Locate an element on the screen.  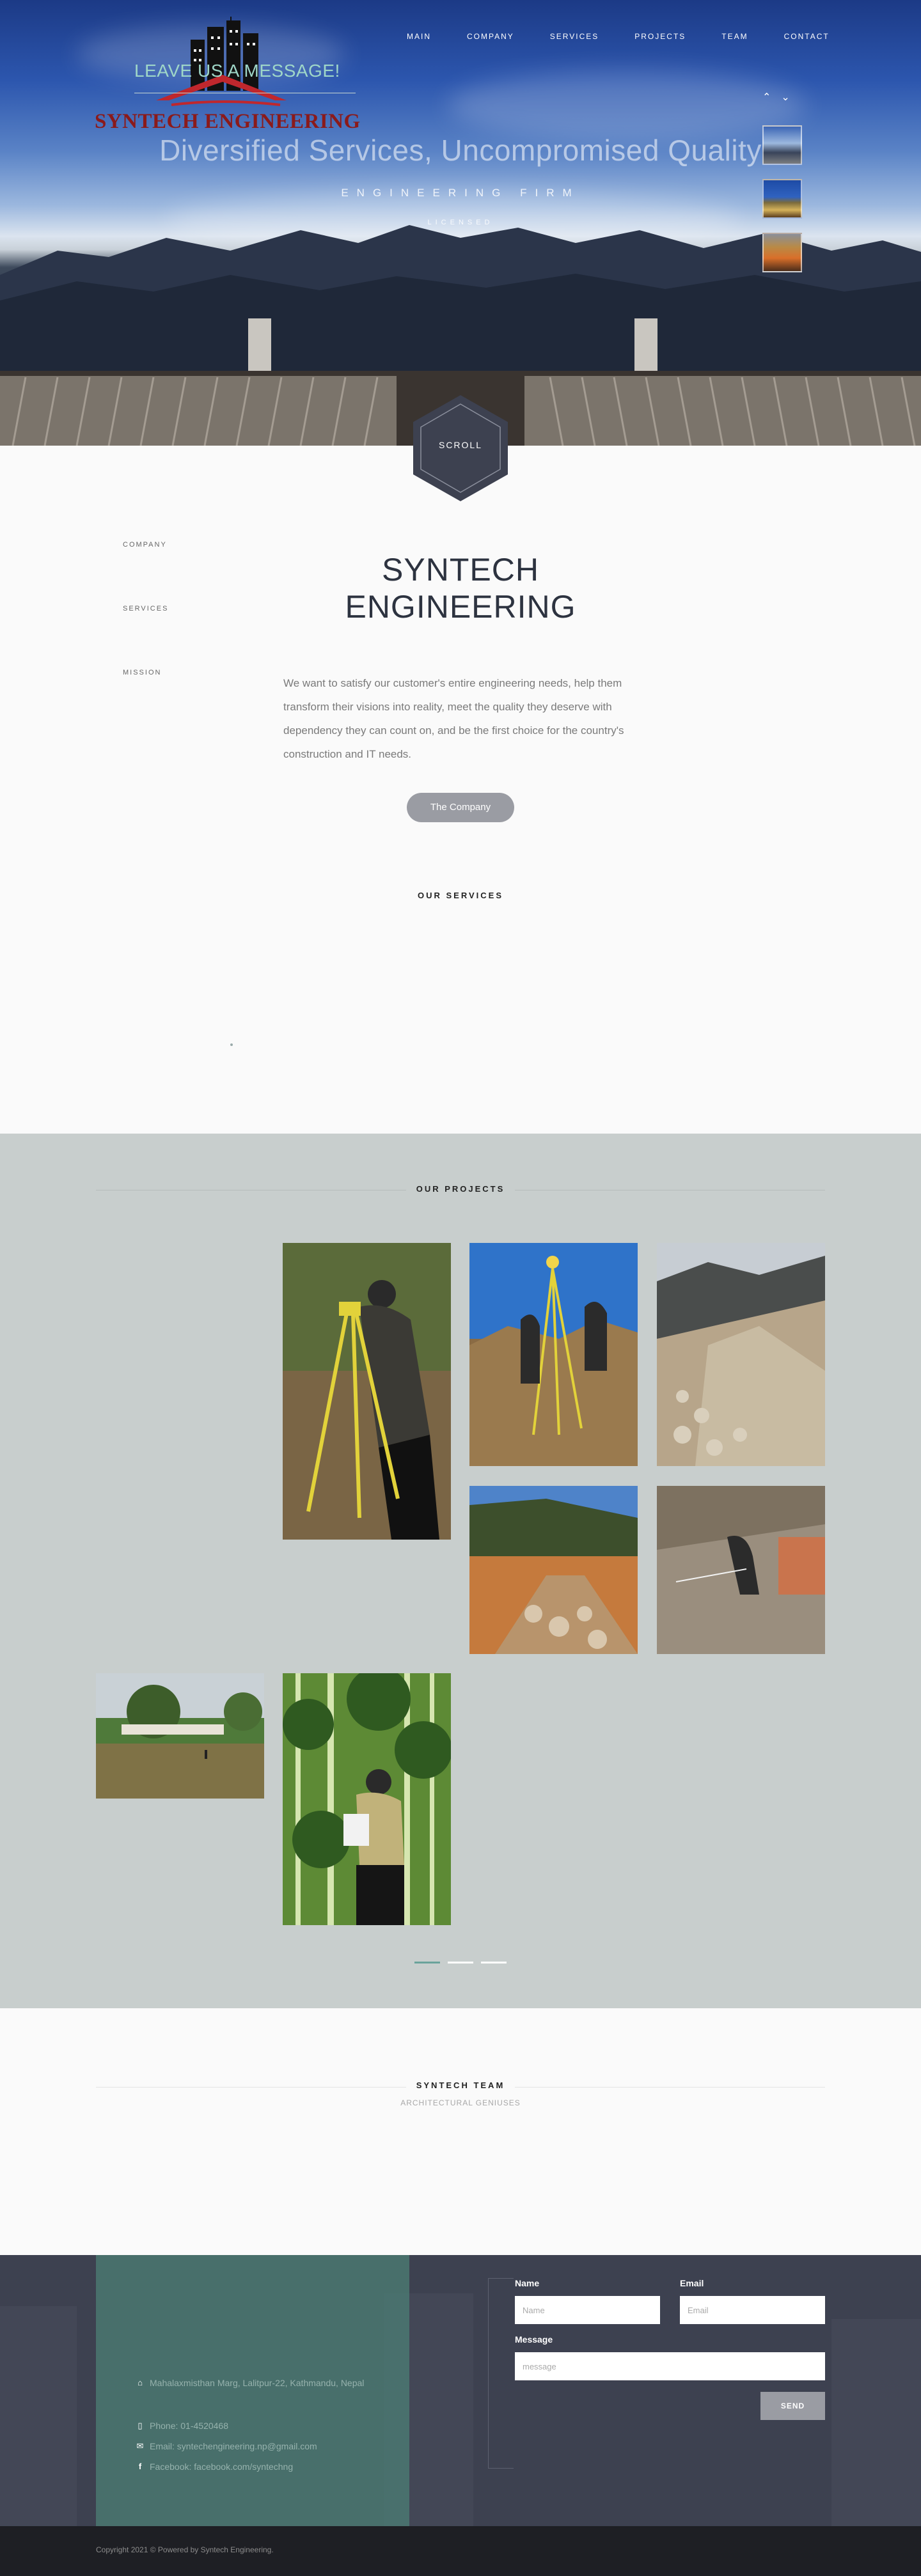
phone-icon: ▯ is located at coordinates (140, 2425).